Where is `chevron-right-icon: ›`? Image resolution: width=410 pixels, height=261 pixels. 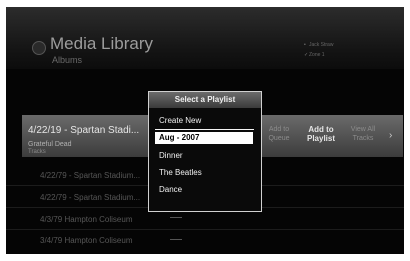
chevron-right-icon: › is located at coordinates (390, 135).